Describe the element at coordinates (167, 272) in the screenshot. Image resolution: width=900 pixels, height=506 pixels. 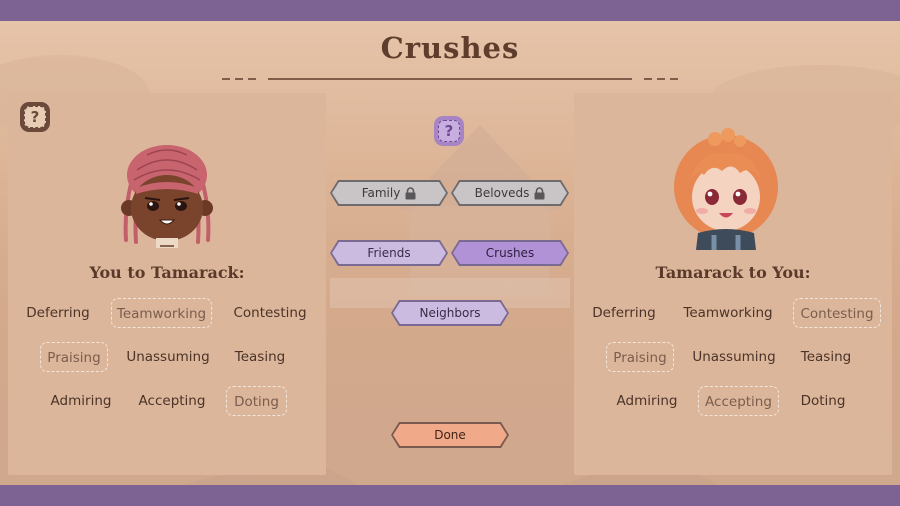
I see `left-panel-heading: You to Tamarack:` at that location.